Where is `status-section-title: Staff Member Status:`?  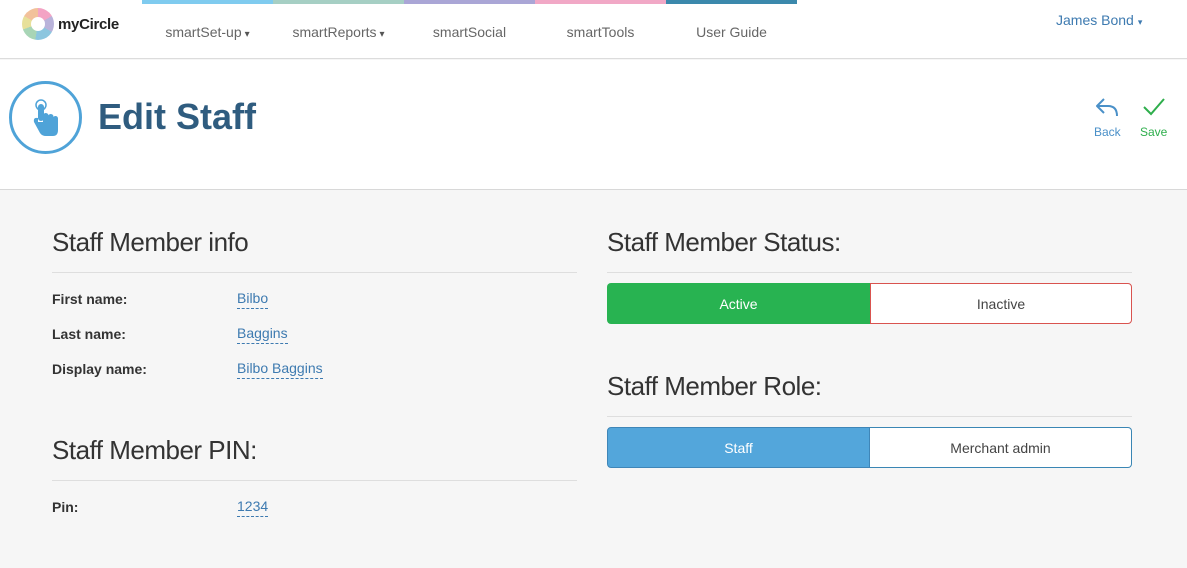 status-section-title: Staff Member Status: is located at coordinates (724, 242).